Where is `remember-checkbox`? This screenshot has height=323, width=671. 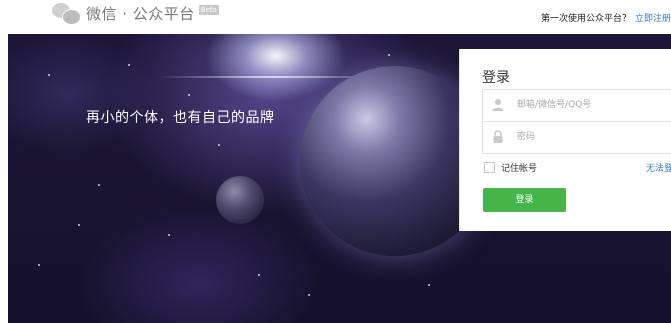
remember-checkbox is located at coordinates (489, 167).